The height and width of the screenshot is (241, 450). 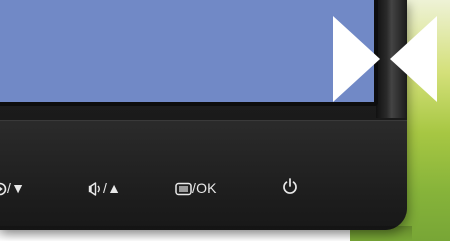 I want to click on right-pointing-arrow, so click(x=356, y=59).